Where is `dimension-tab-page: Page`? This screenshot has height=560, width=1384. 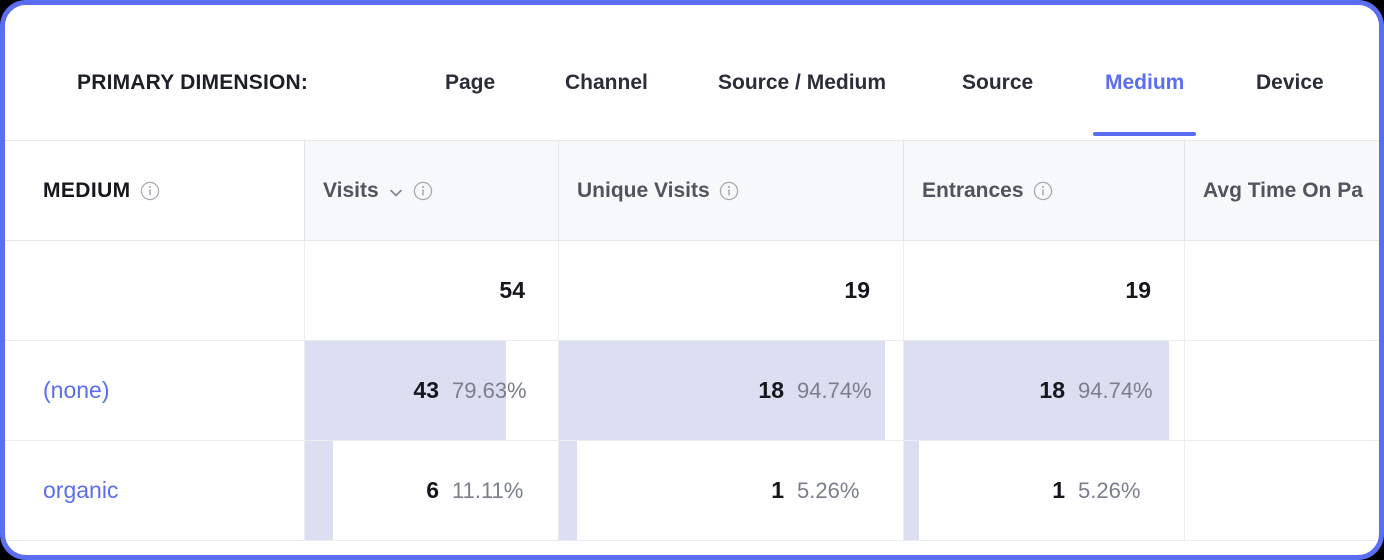
dimension-tab-page: Page is located at coordinates (470, 83).